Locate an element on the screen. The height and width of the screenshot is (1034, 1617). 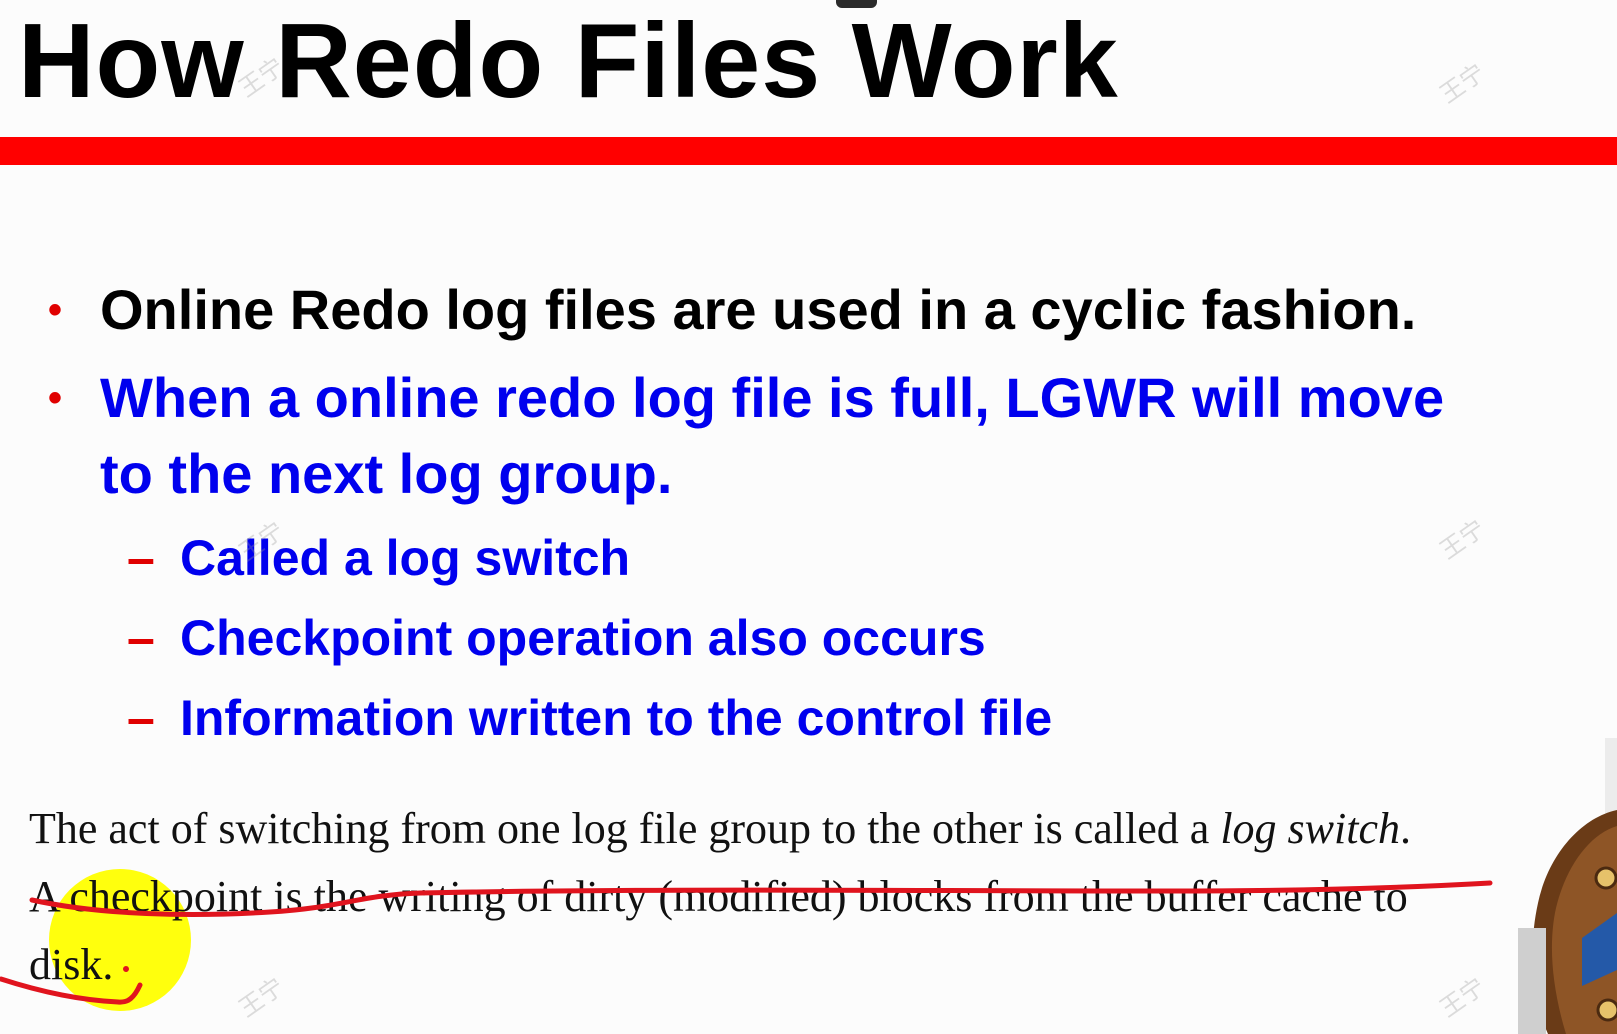
note-line-1-suffix: . is located at coordinates (1405, 828).